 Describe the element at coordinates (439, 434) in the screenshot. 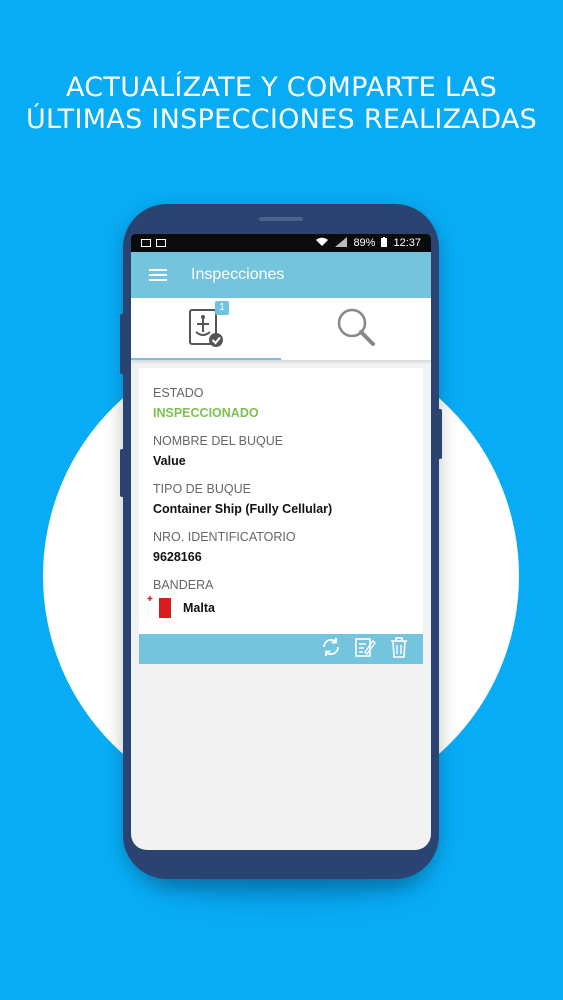

I see `power-button` at that location.